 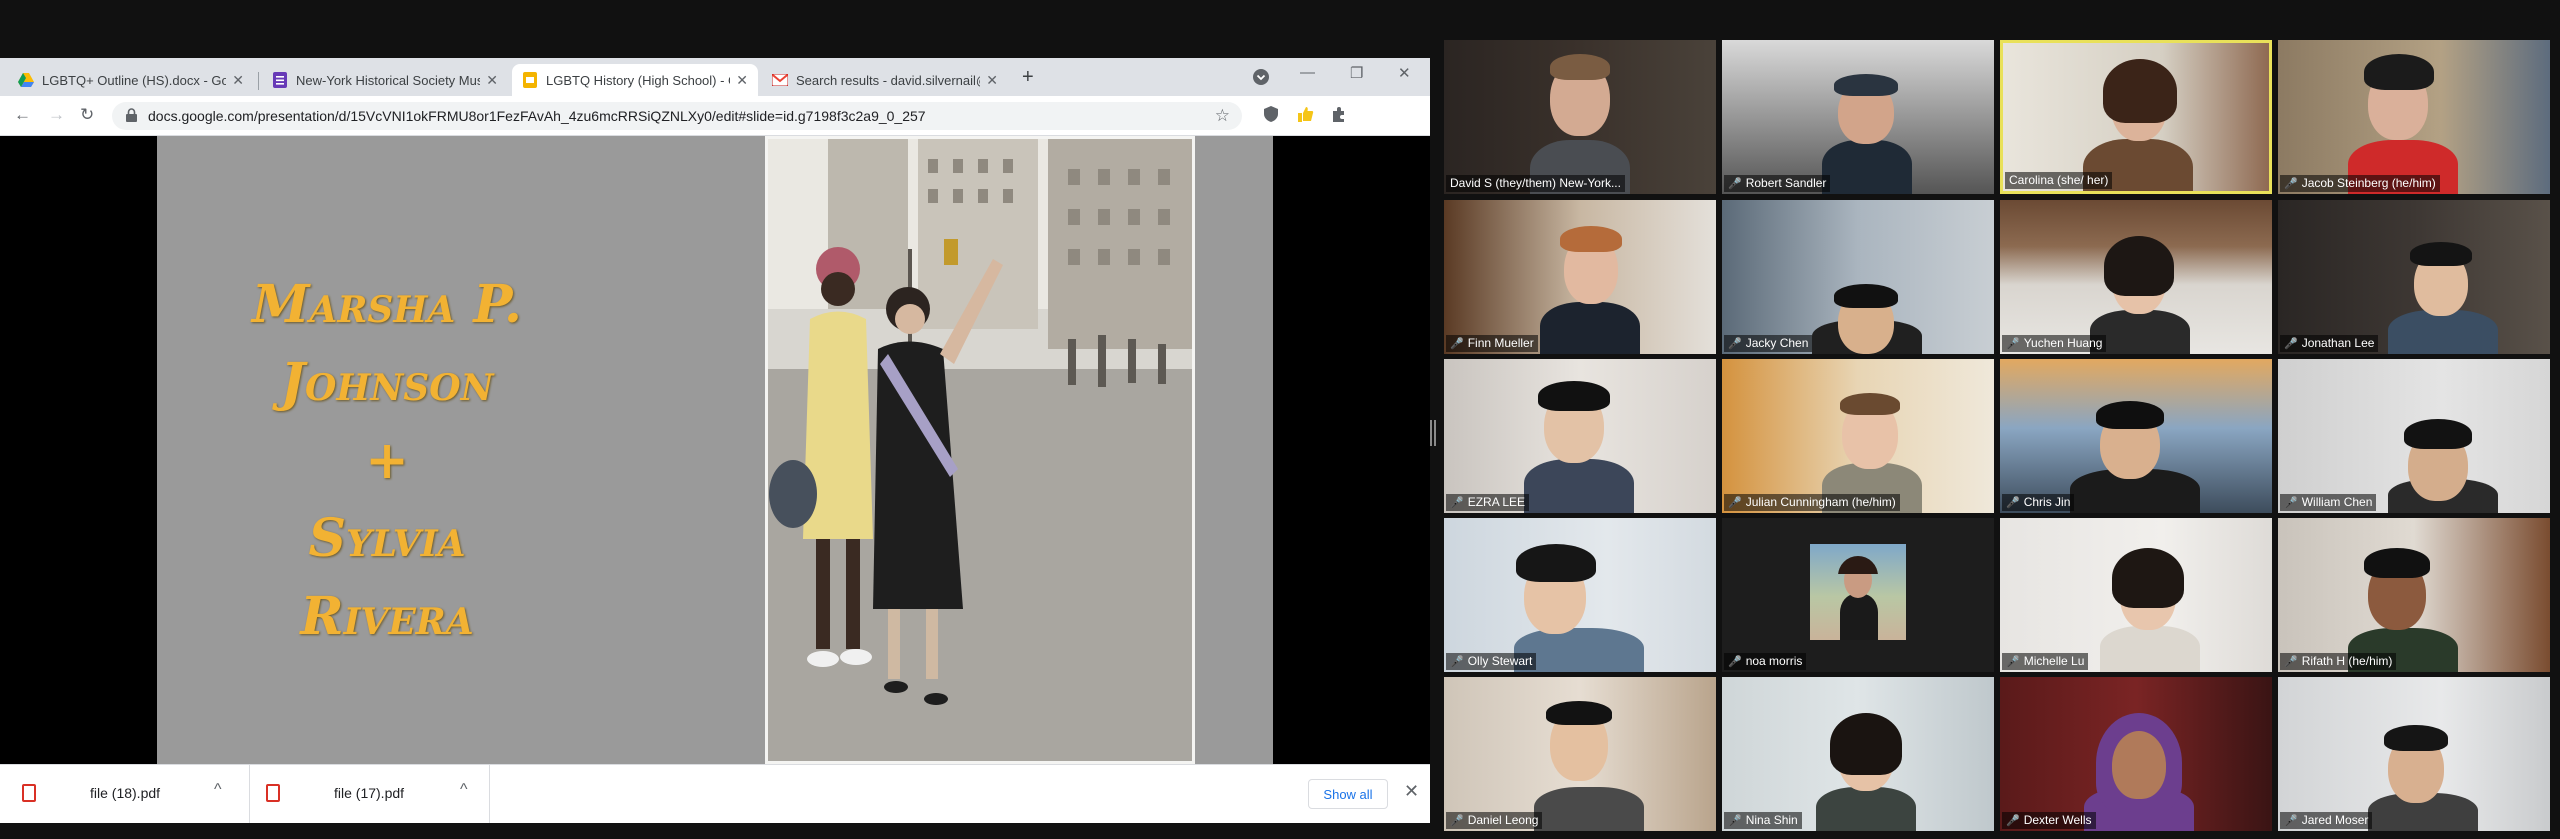 What do you see at coordinates (1307, 72) in the screenshot?
I see `minimize-icon: —` at bounding box center [1307, 72].